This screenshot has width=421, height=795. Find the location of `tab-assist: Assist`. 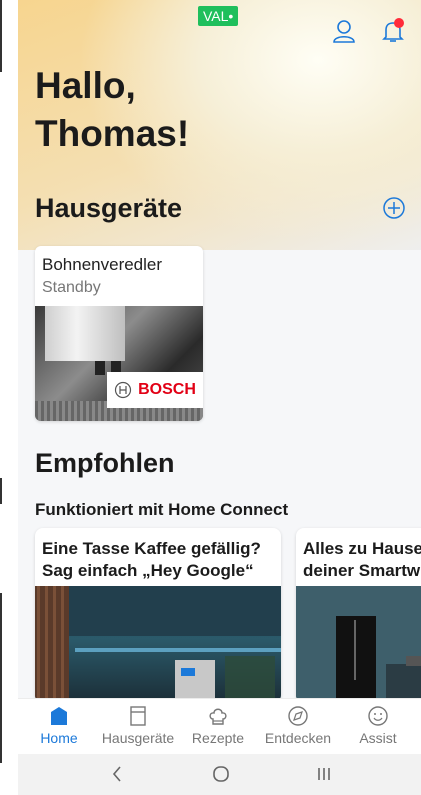

tab-assist: Assist is located at coordinates (378, 727).